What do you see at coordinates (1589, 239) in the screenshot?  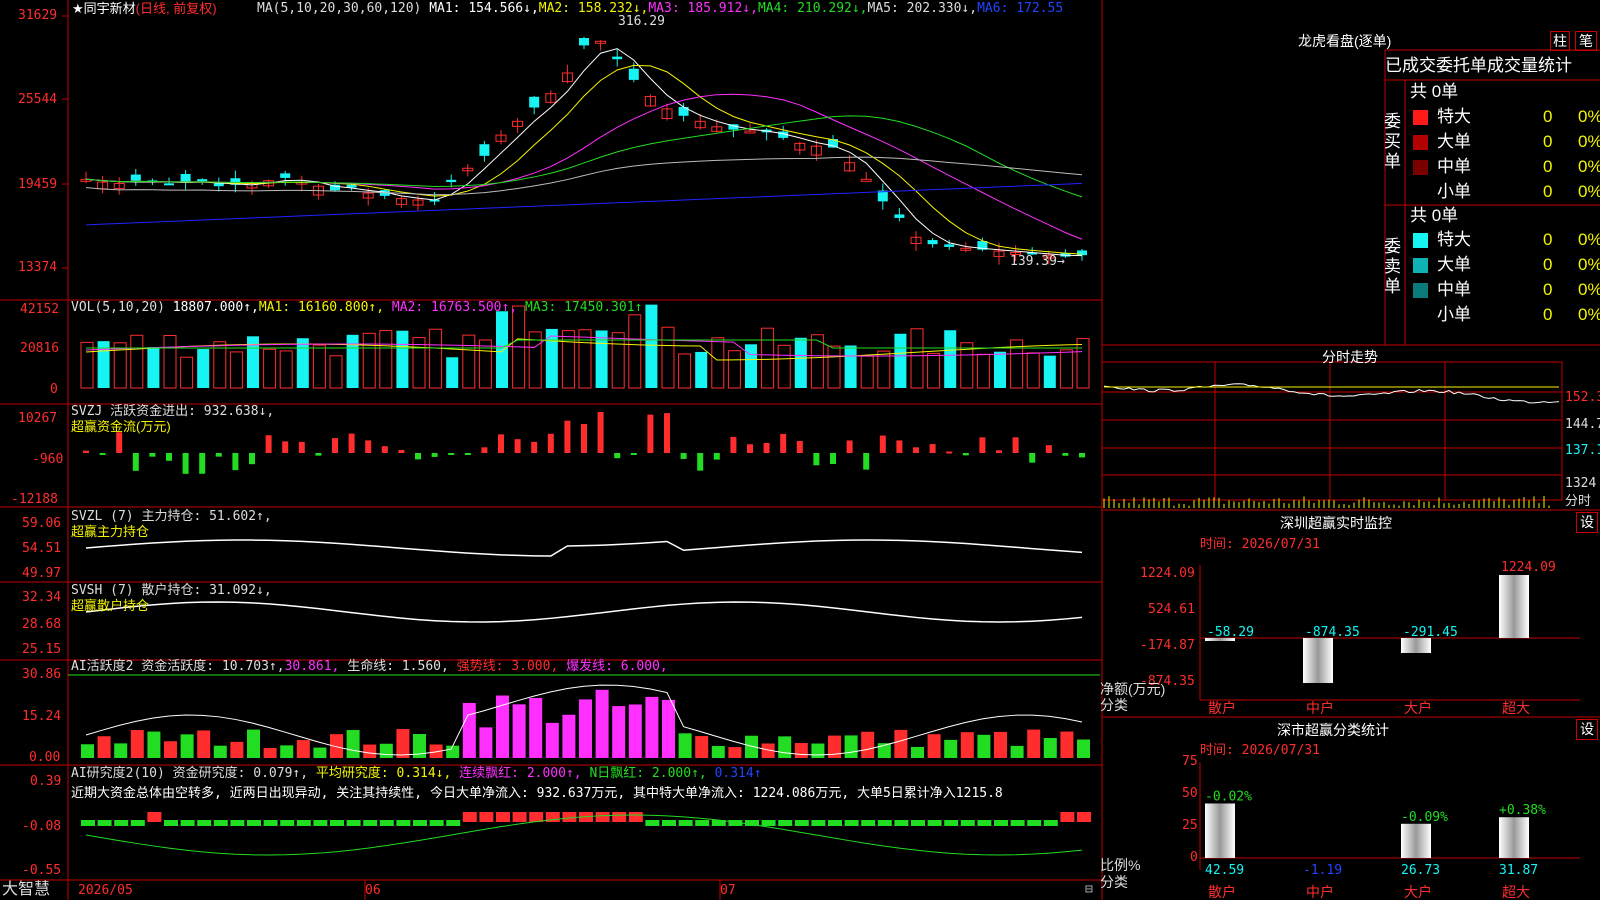 I see `sell-row-pct: 0%` at bounding box center [1589, 239].